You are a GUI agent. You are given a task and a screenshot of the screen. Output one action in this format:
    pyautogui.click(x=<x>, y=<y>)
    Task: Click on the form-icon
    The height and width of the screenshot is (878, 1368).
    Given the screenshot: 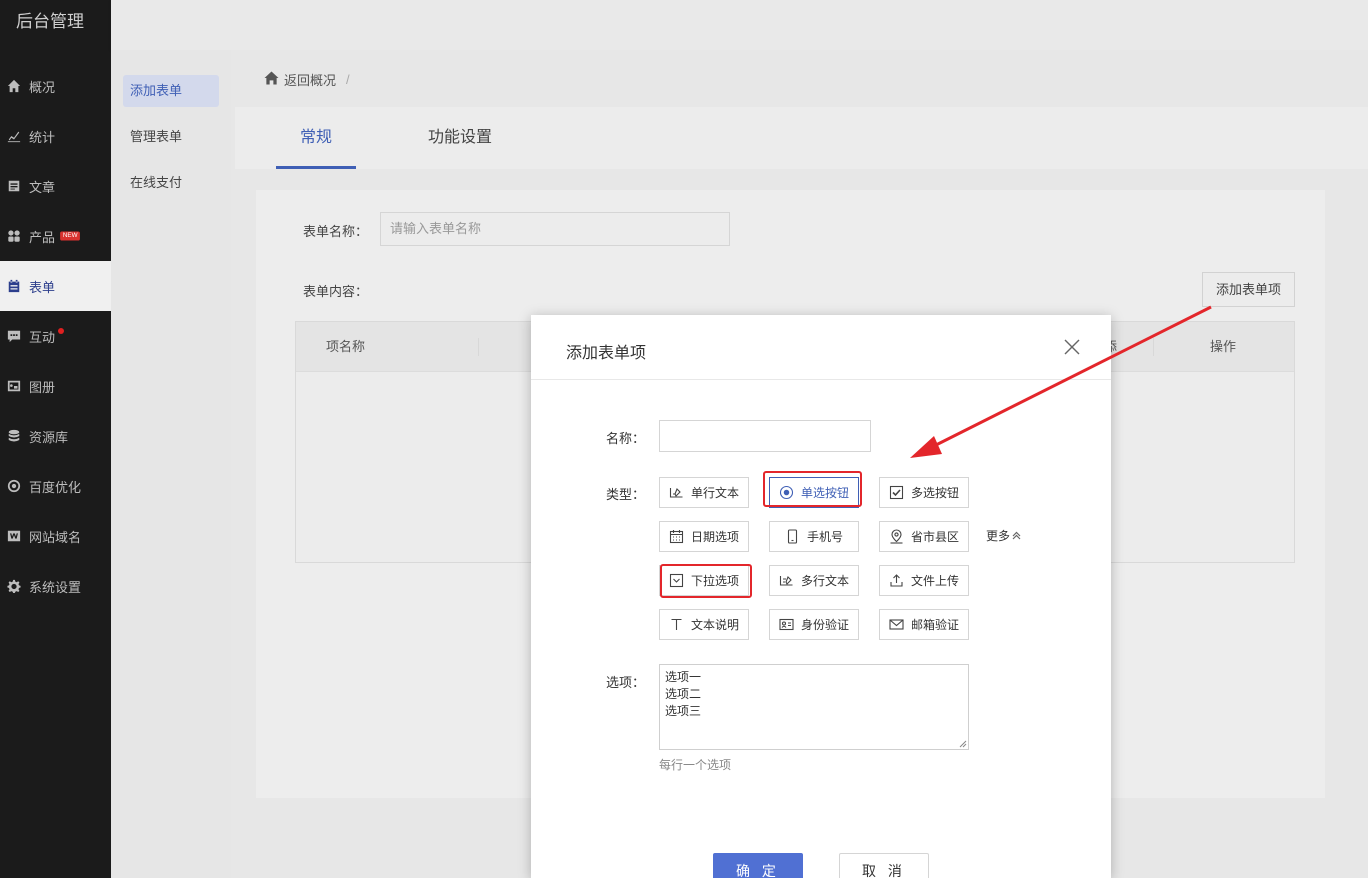 What is the action you would take?
    pyautogui.click(x=14, y=286)
    